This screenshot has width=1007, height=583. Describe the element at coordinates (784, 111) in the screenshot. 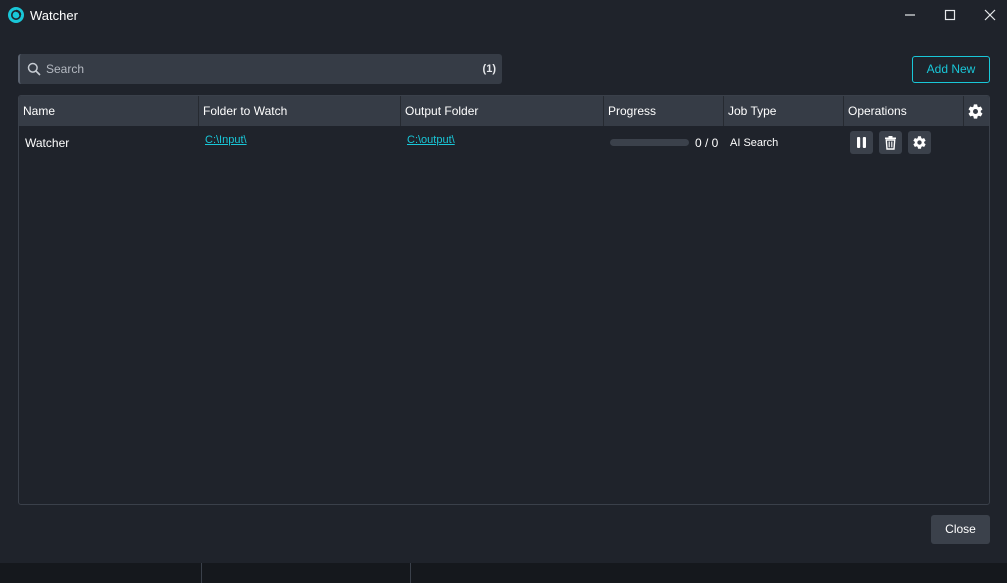

I see `column-header-job-type: Job Type` at that location.